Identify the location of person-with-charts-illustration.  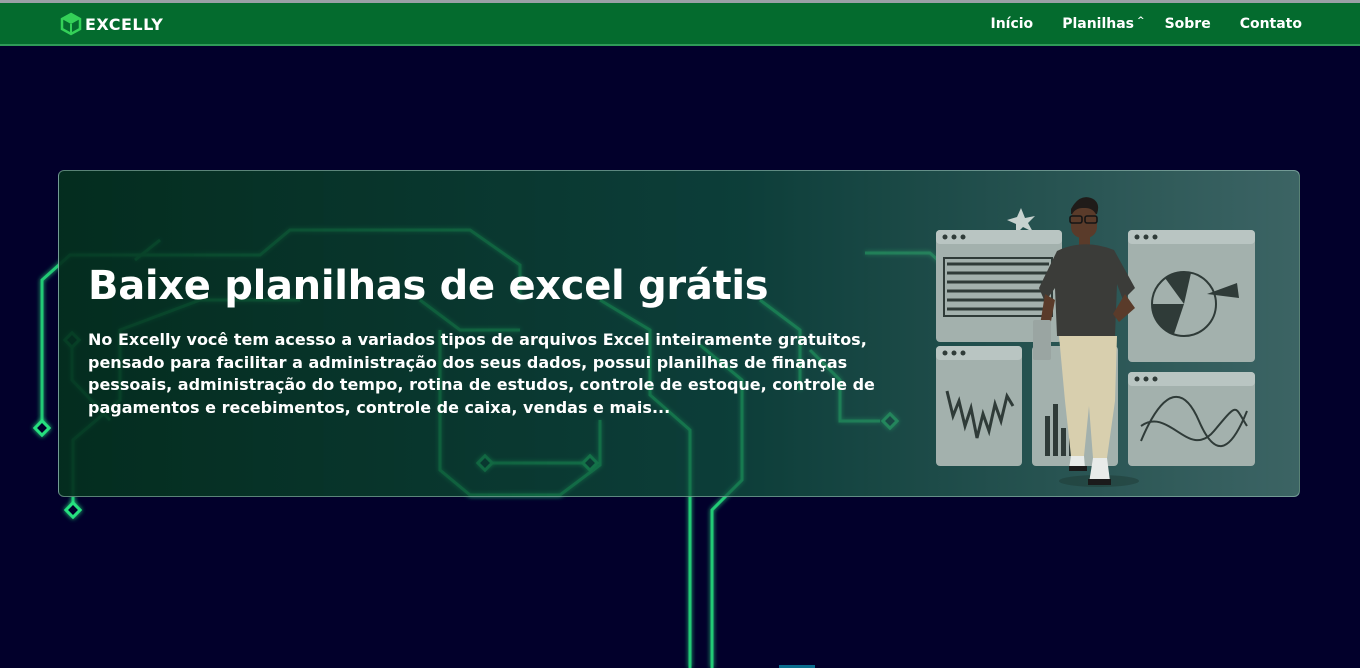
(1095, 342).